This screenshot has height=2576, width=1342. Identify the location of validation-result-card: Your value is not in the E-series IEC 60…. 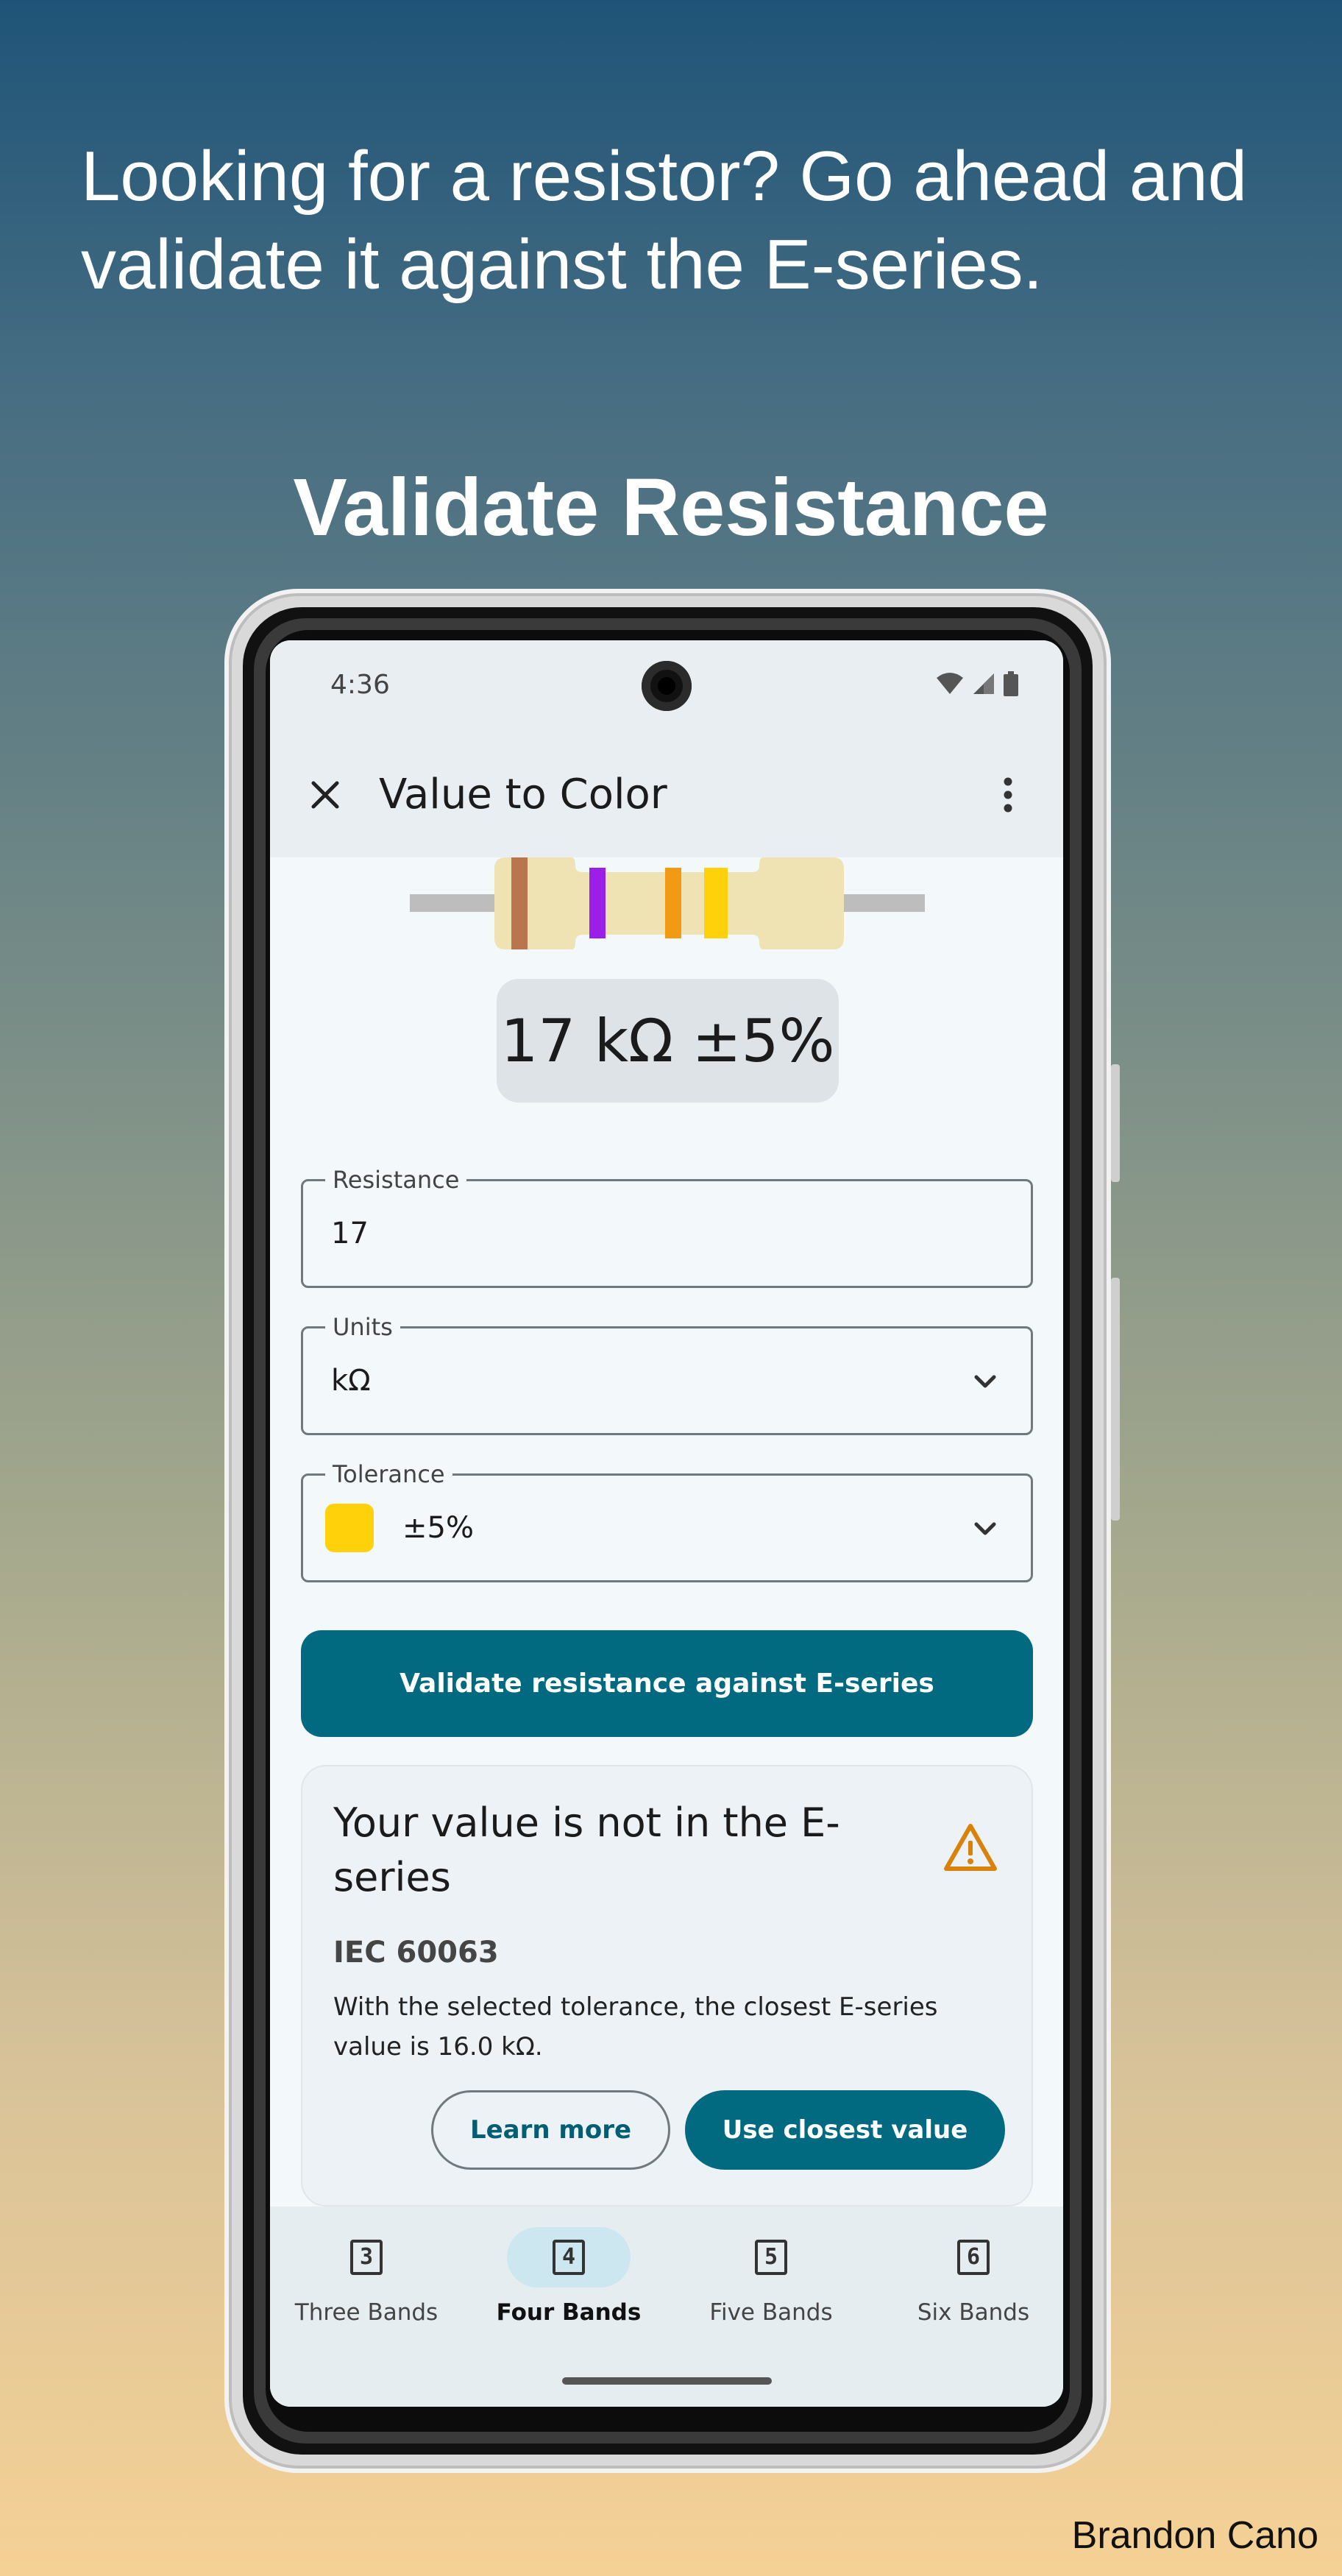
(667, 1986).